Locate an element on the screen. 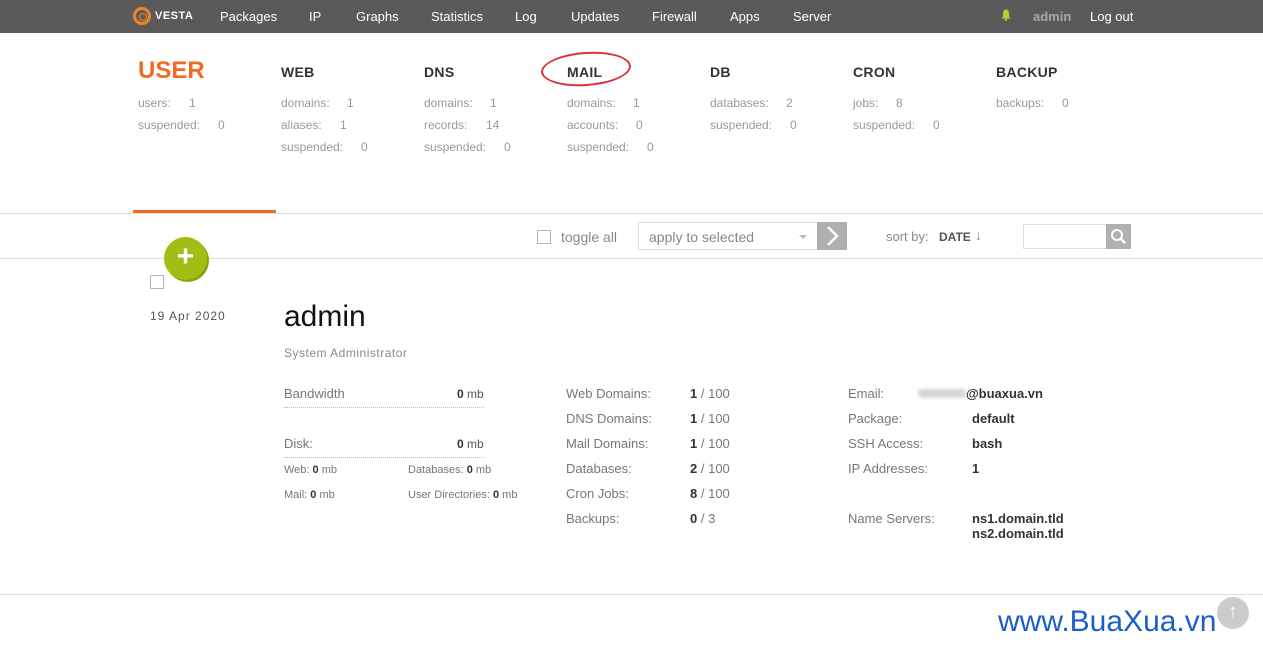  stat-web-aliases: aliases: 1 is located at coordinates (314, 125).